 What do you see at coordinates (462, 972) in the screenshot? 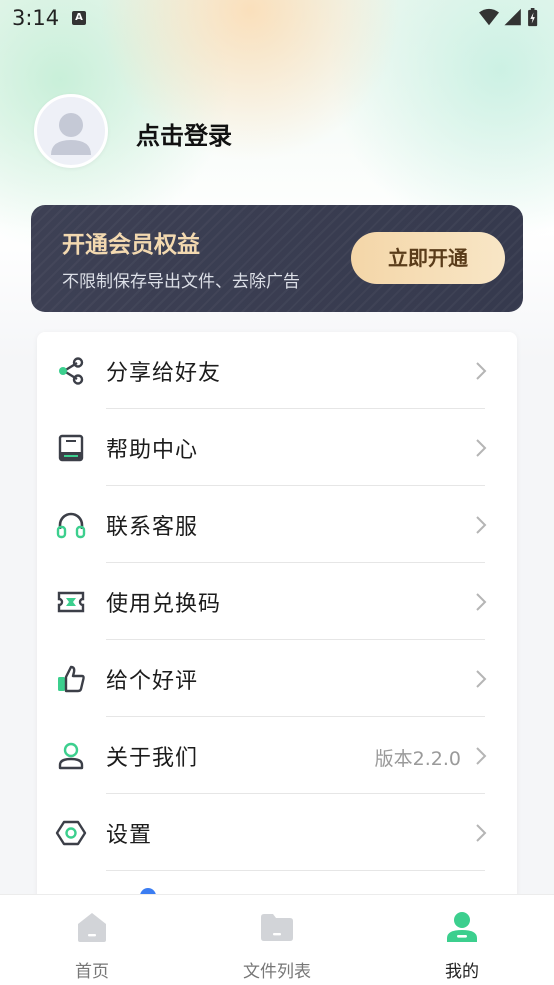
I see `tab-label: 我的` at bounding box center [462, 972].